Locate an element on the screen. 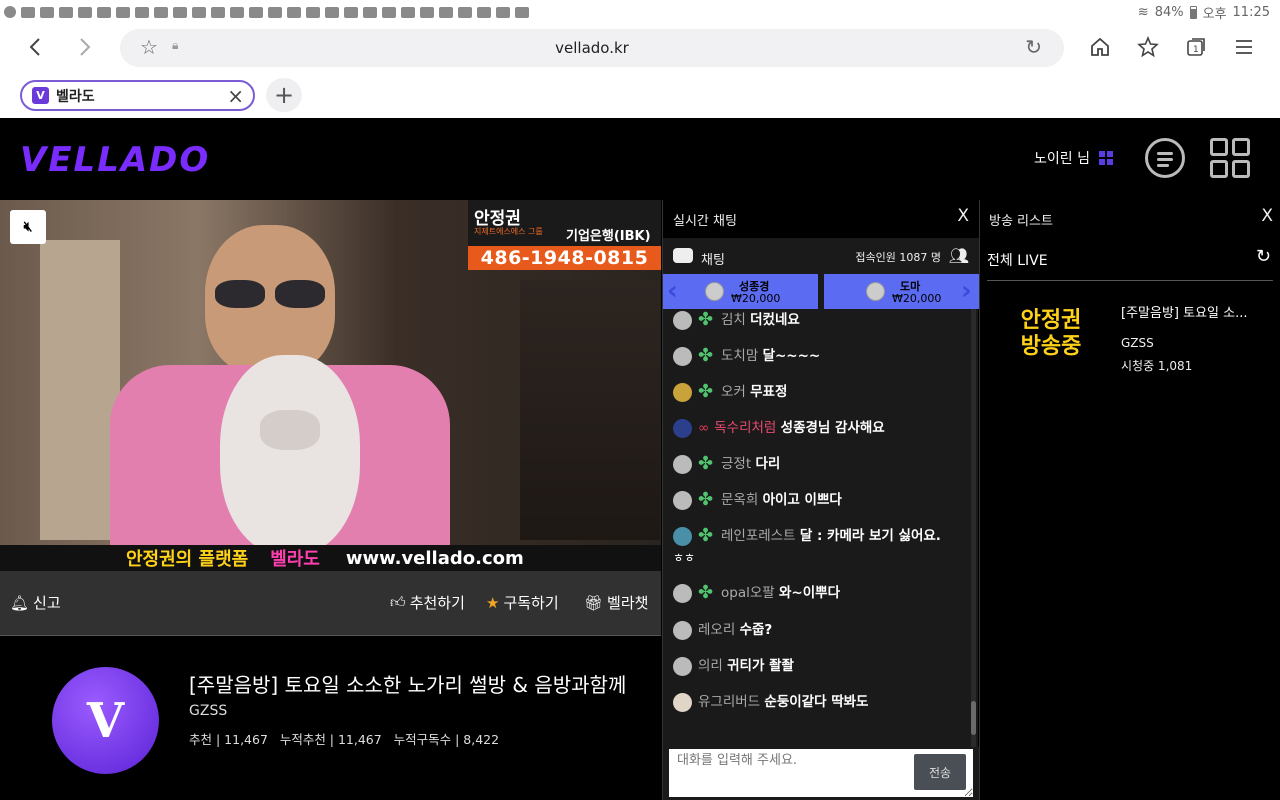 The height and width of the screenshot is (800, 1280). chat-header: 실시간 채팅 X is located at coordinates (821, 219).